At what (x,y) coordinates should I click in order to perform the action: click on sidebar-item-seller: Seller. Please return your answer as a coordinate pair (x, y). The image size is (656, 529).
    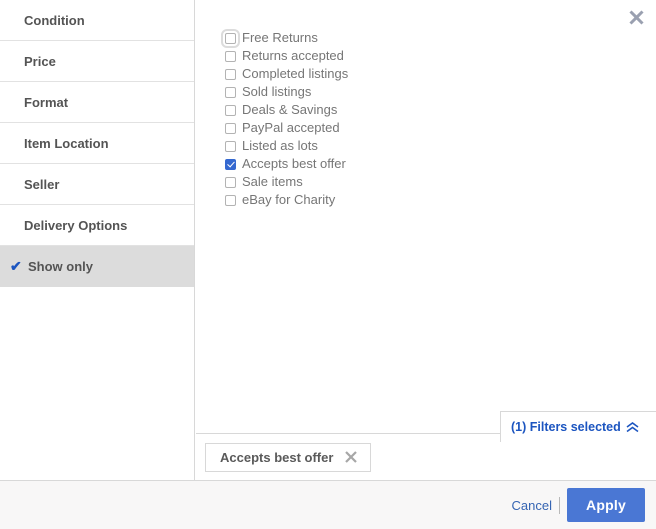
    Looking at the image, I should click on (97, 184).